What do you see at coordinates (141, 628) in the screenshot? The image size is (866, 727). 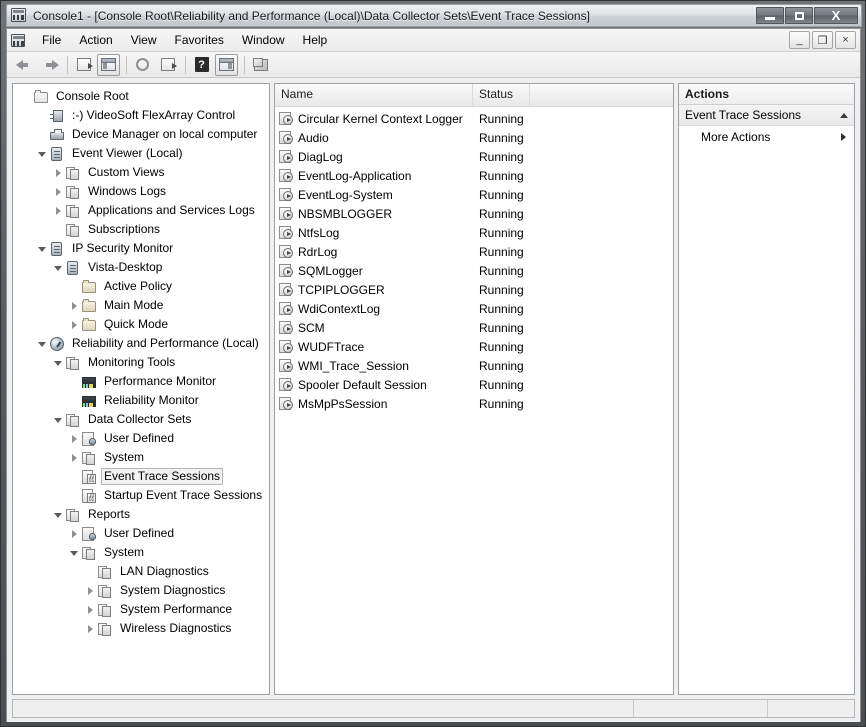 I see `tree-item-wireless-diagnostics: Wireless Diagnostics` at bounding box center [141, 628].